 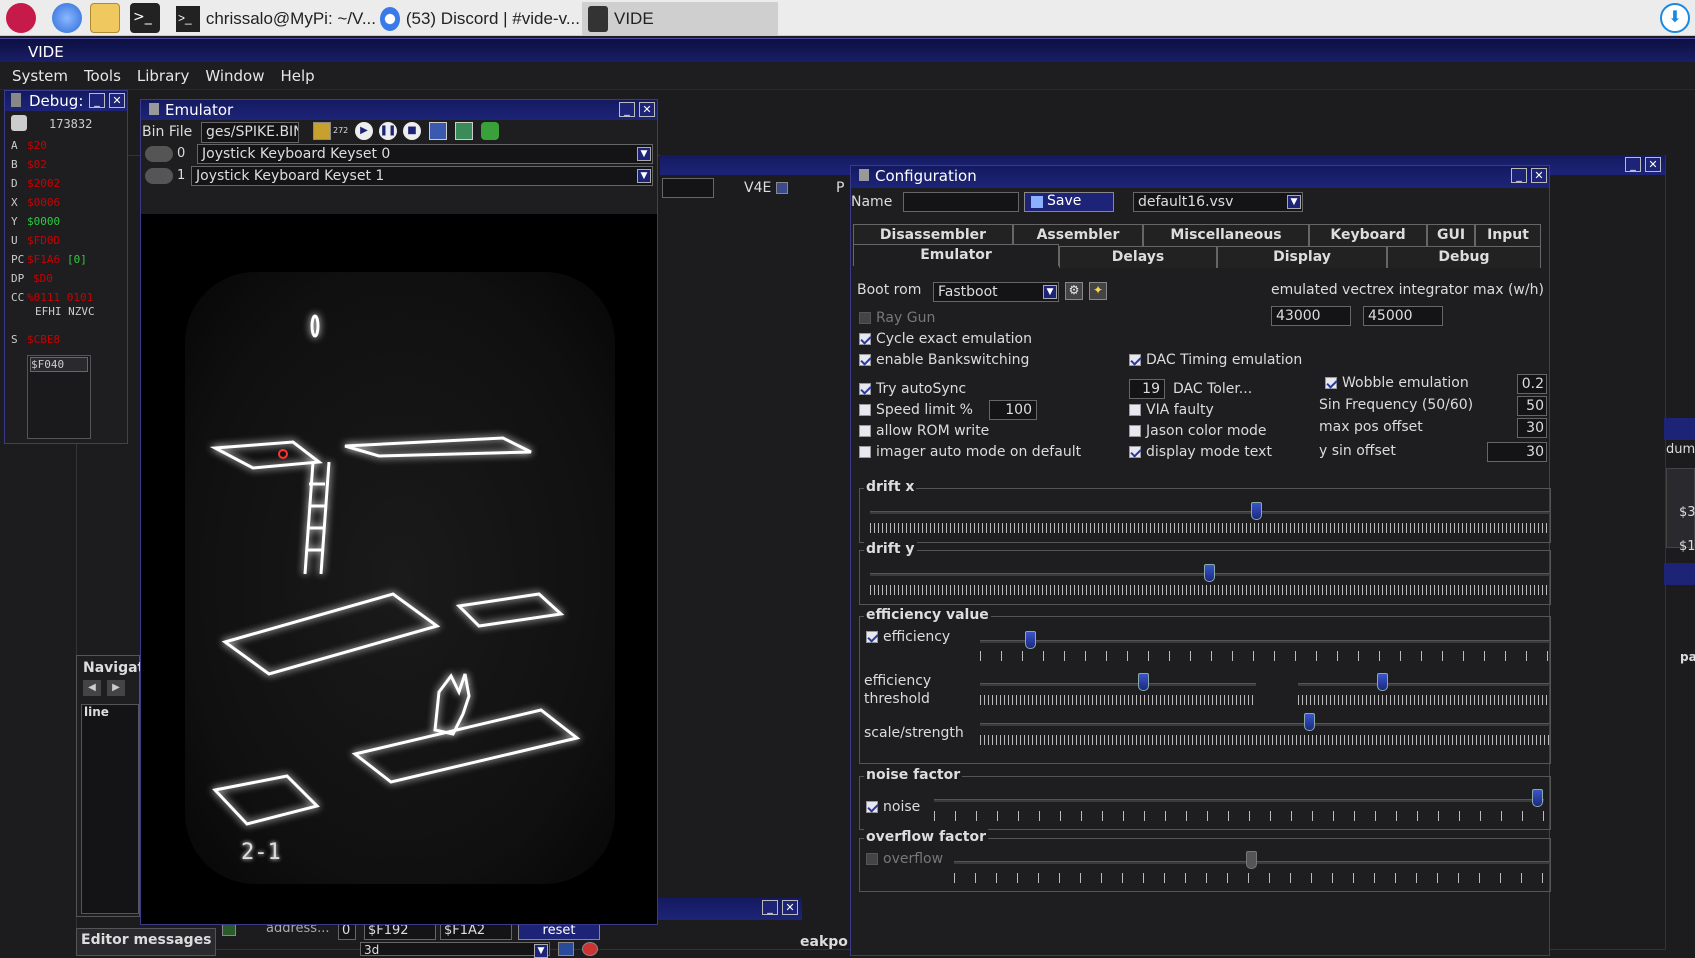 I want to click on tab-debug: Debug, so click(x=1464, y=257).